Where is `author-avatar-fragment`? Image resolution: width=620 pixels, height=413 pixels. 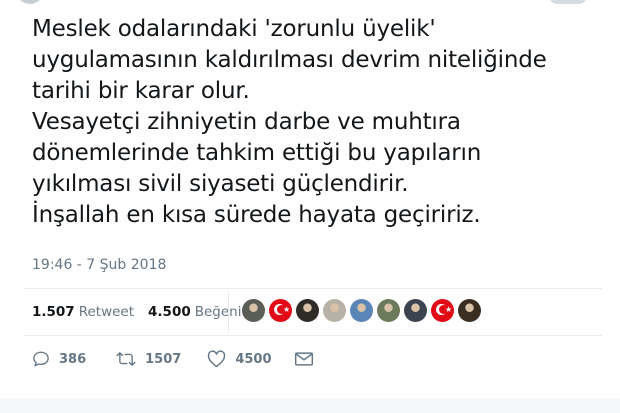
author-avatar-fragment is located at coordinates (30, 2).